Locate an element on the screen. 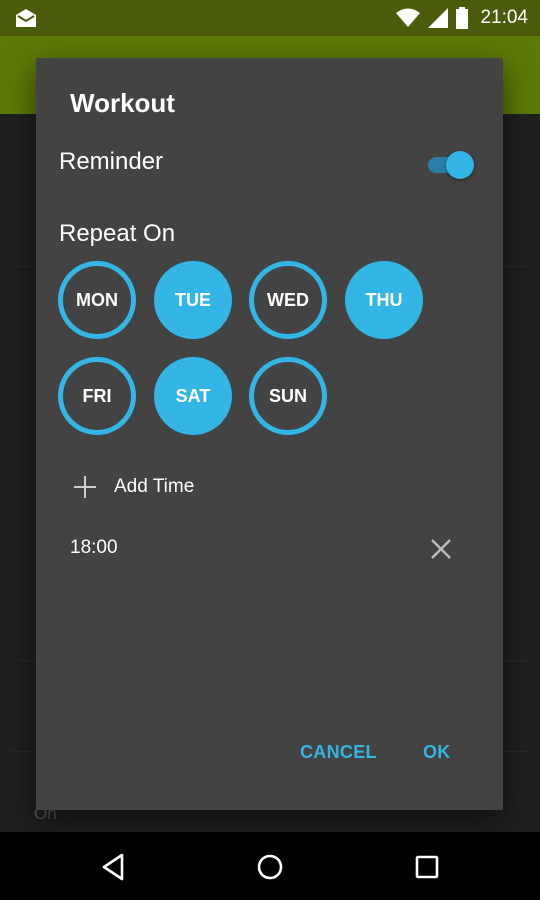  day-toggle-wed: WED is located at coordinates (288, 300).